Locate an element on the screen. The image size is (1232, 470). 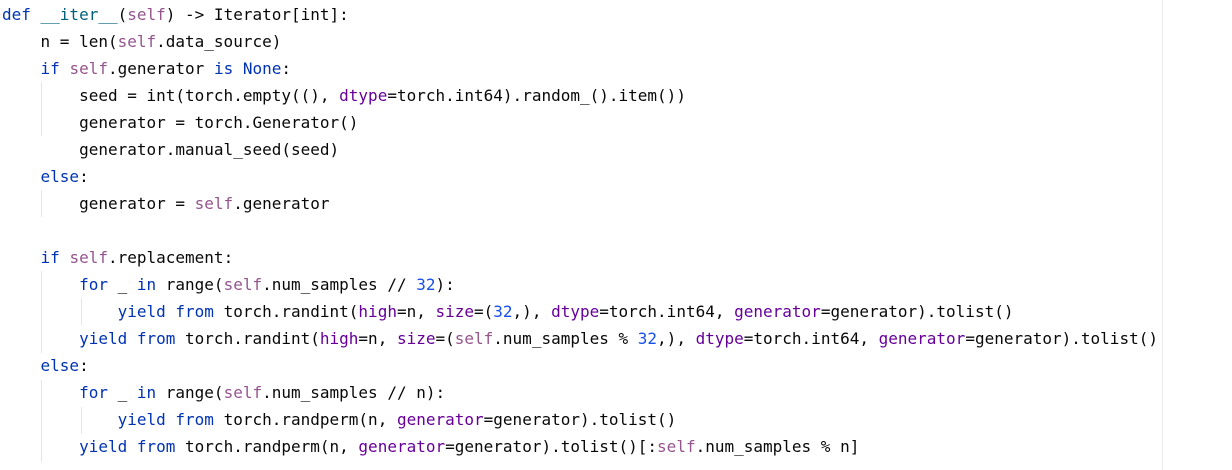
code-token: ): is located at coordinates (445, 284).